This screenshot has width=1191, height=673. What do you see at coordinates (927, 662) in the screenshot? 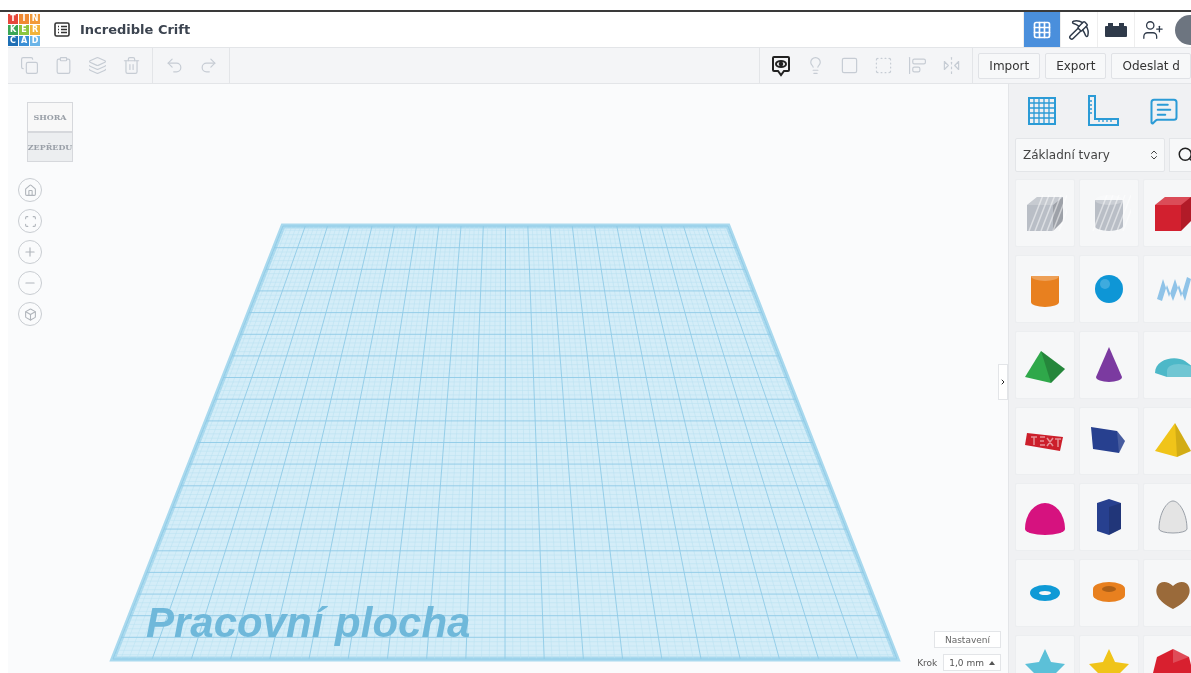
I see `step-label: Krok` at bounding box center [927, 662].